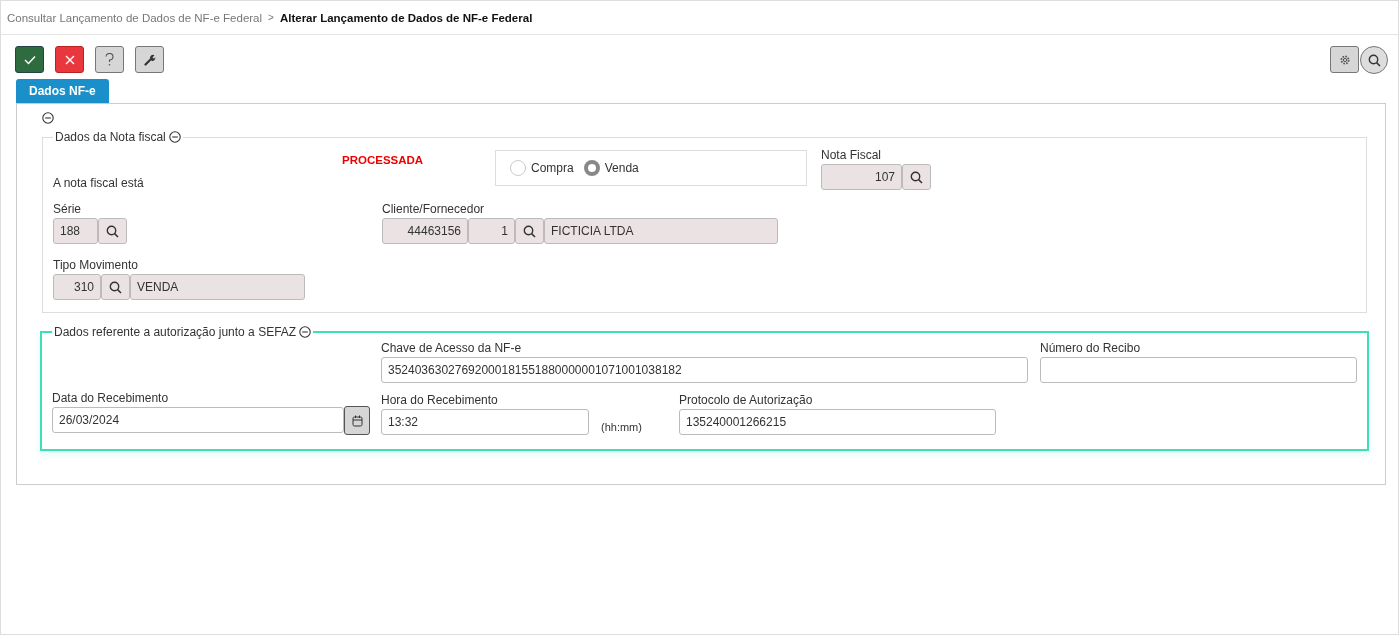 The image size is (1399, 635). I want to click on field-label: Cliente/Fornecedor, so click(434, 209).